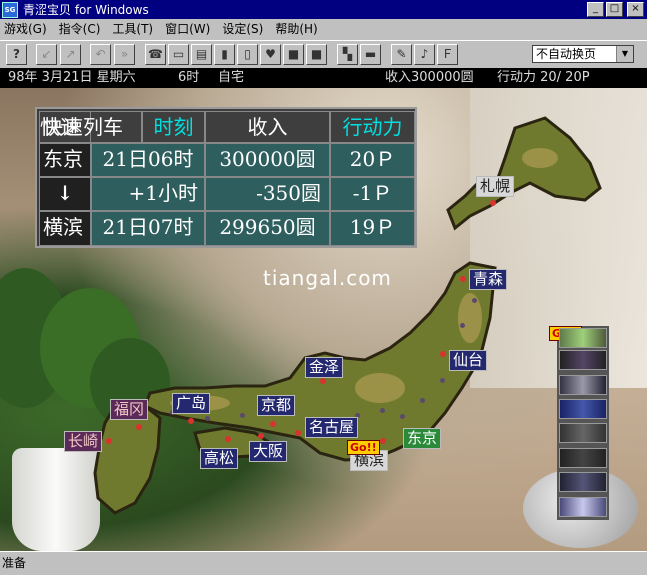  I want to click on city-nagoya: 名古屋, so click(332, 427).